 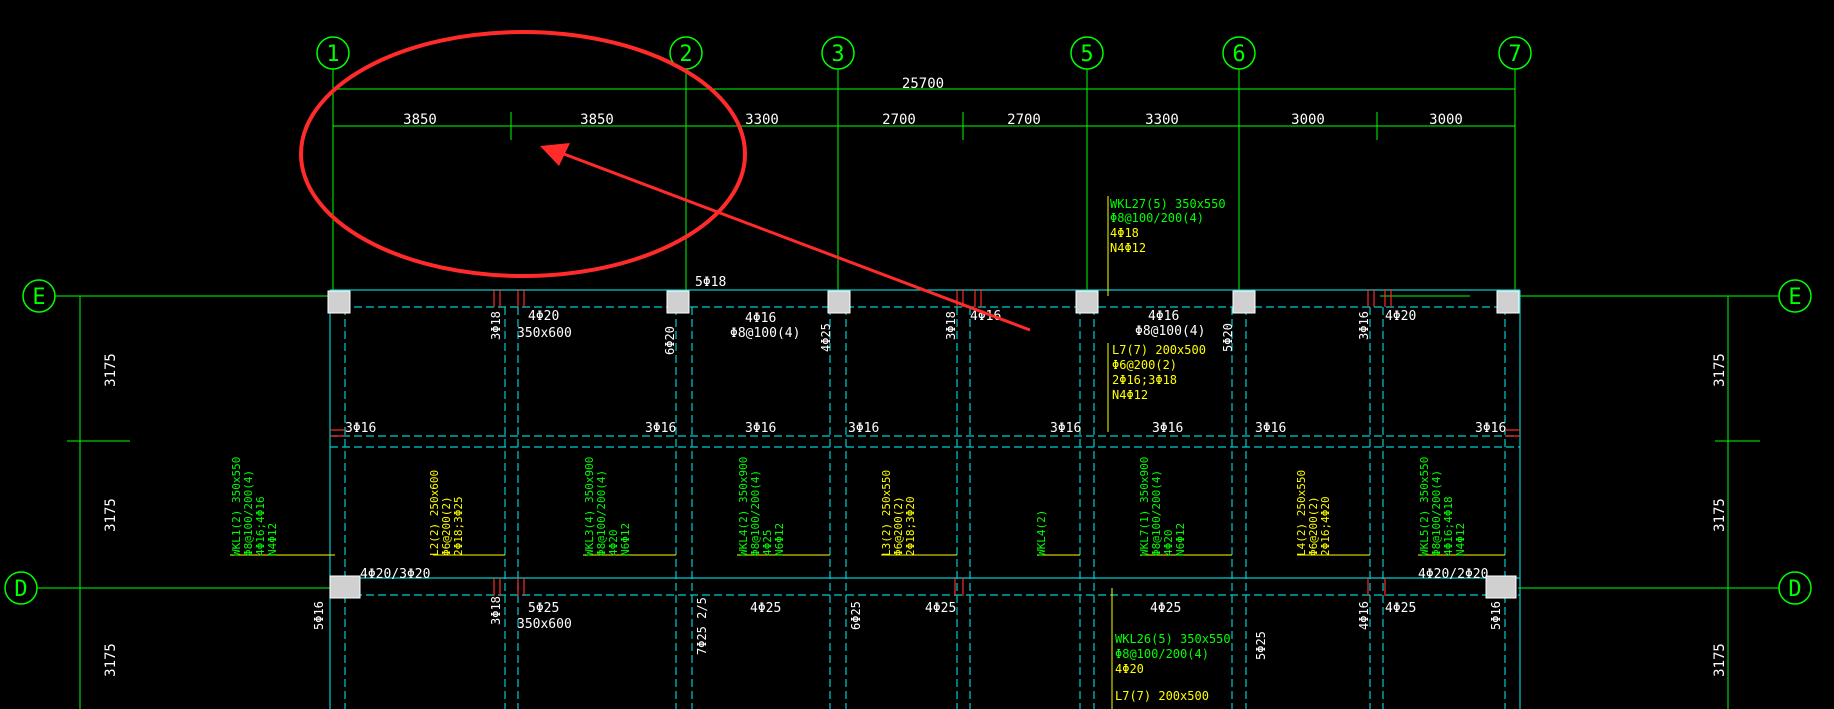 What do you see at coordinates (1496, 615) in the screenshot?
I see `side-5phi16-right: 5Φ16` at bounding box center [1496, 615].